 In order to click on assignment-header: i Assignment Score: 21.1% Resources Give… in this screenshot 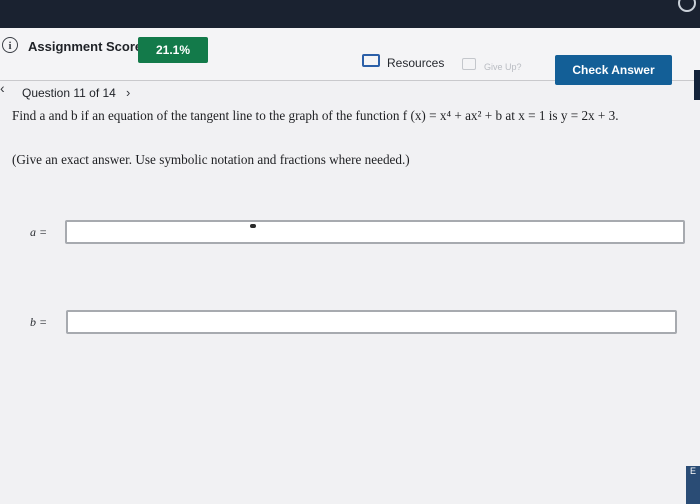, I will do `click(350, 64)`.